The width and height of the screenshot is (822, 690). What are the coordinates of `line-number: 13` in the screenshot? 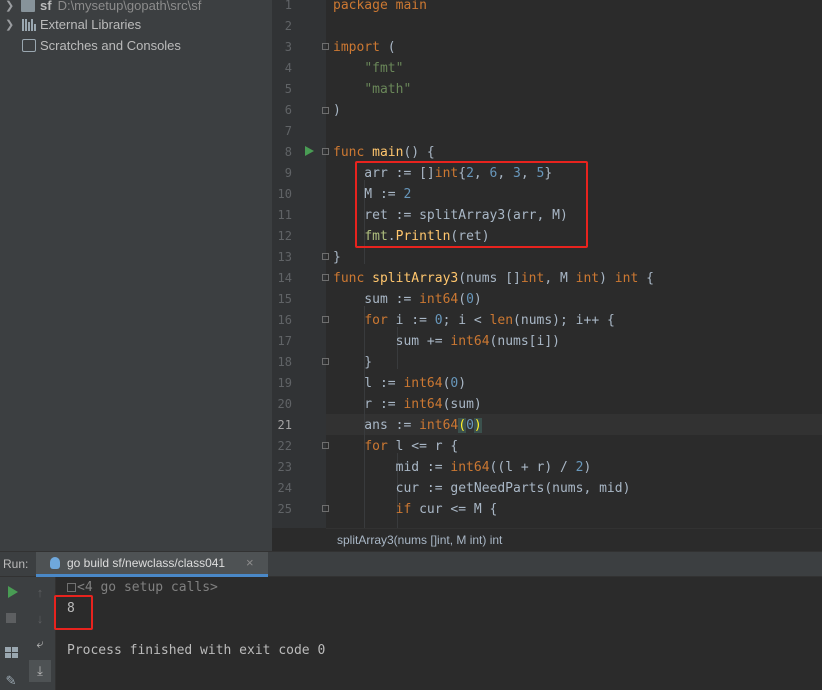 It's located at (284, 257).